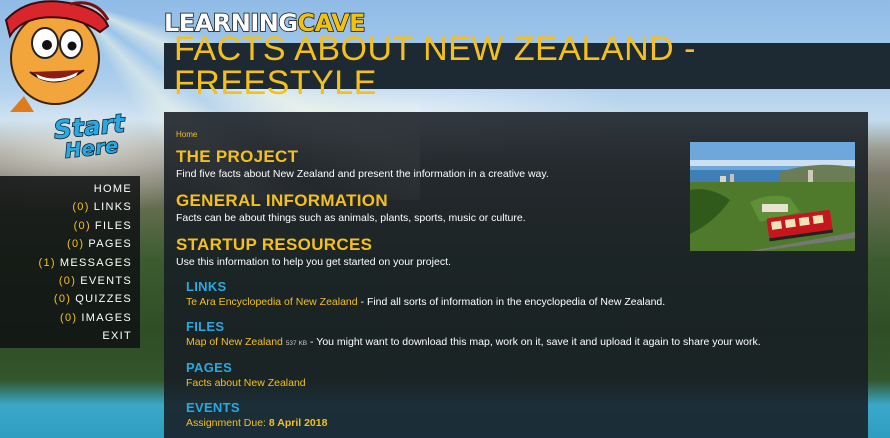 The width and height of the screenshot is (890, 438). I want to click on nav-label: EXIT, so click(117, 336).